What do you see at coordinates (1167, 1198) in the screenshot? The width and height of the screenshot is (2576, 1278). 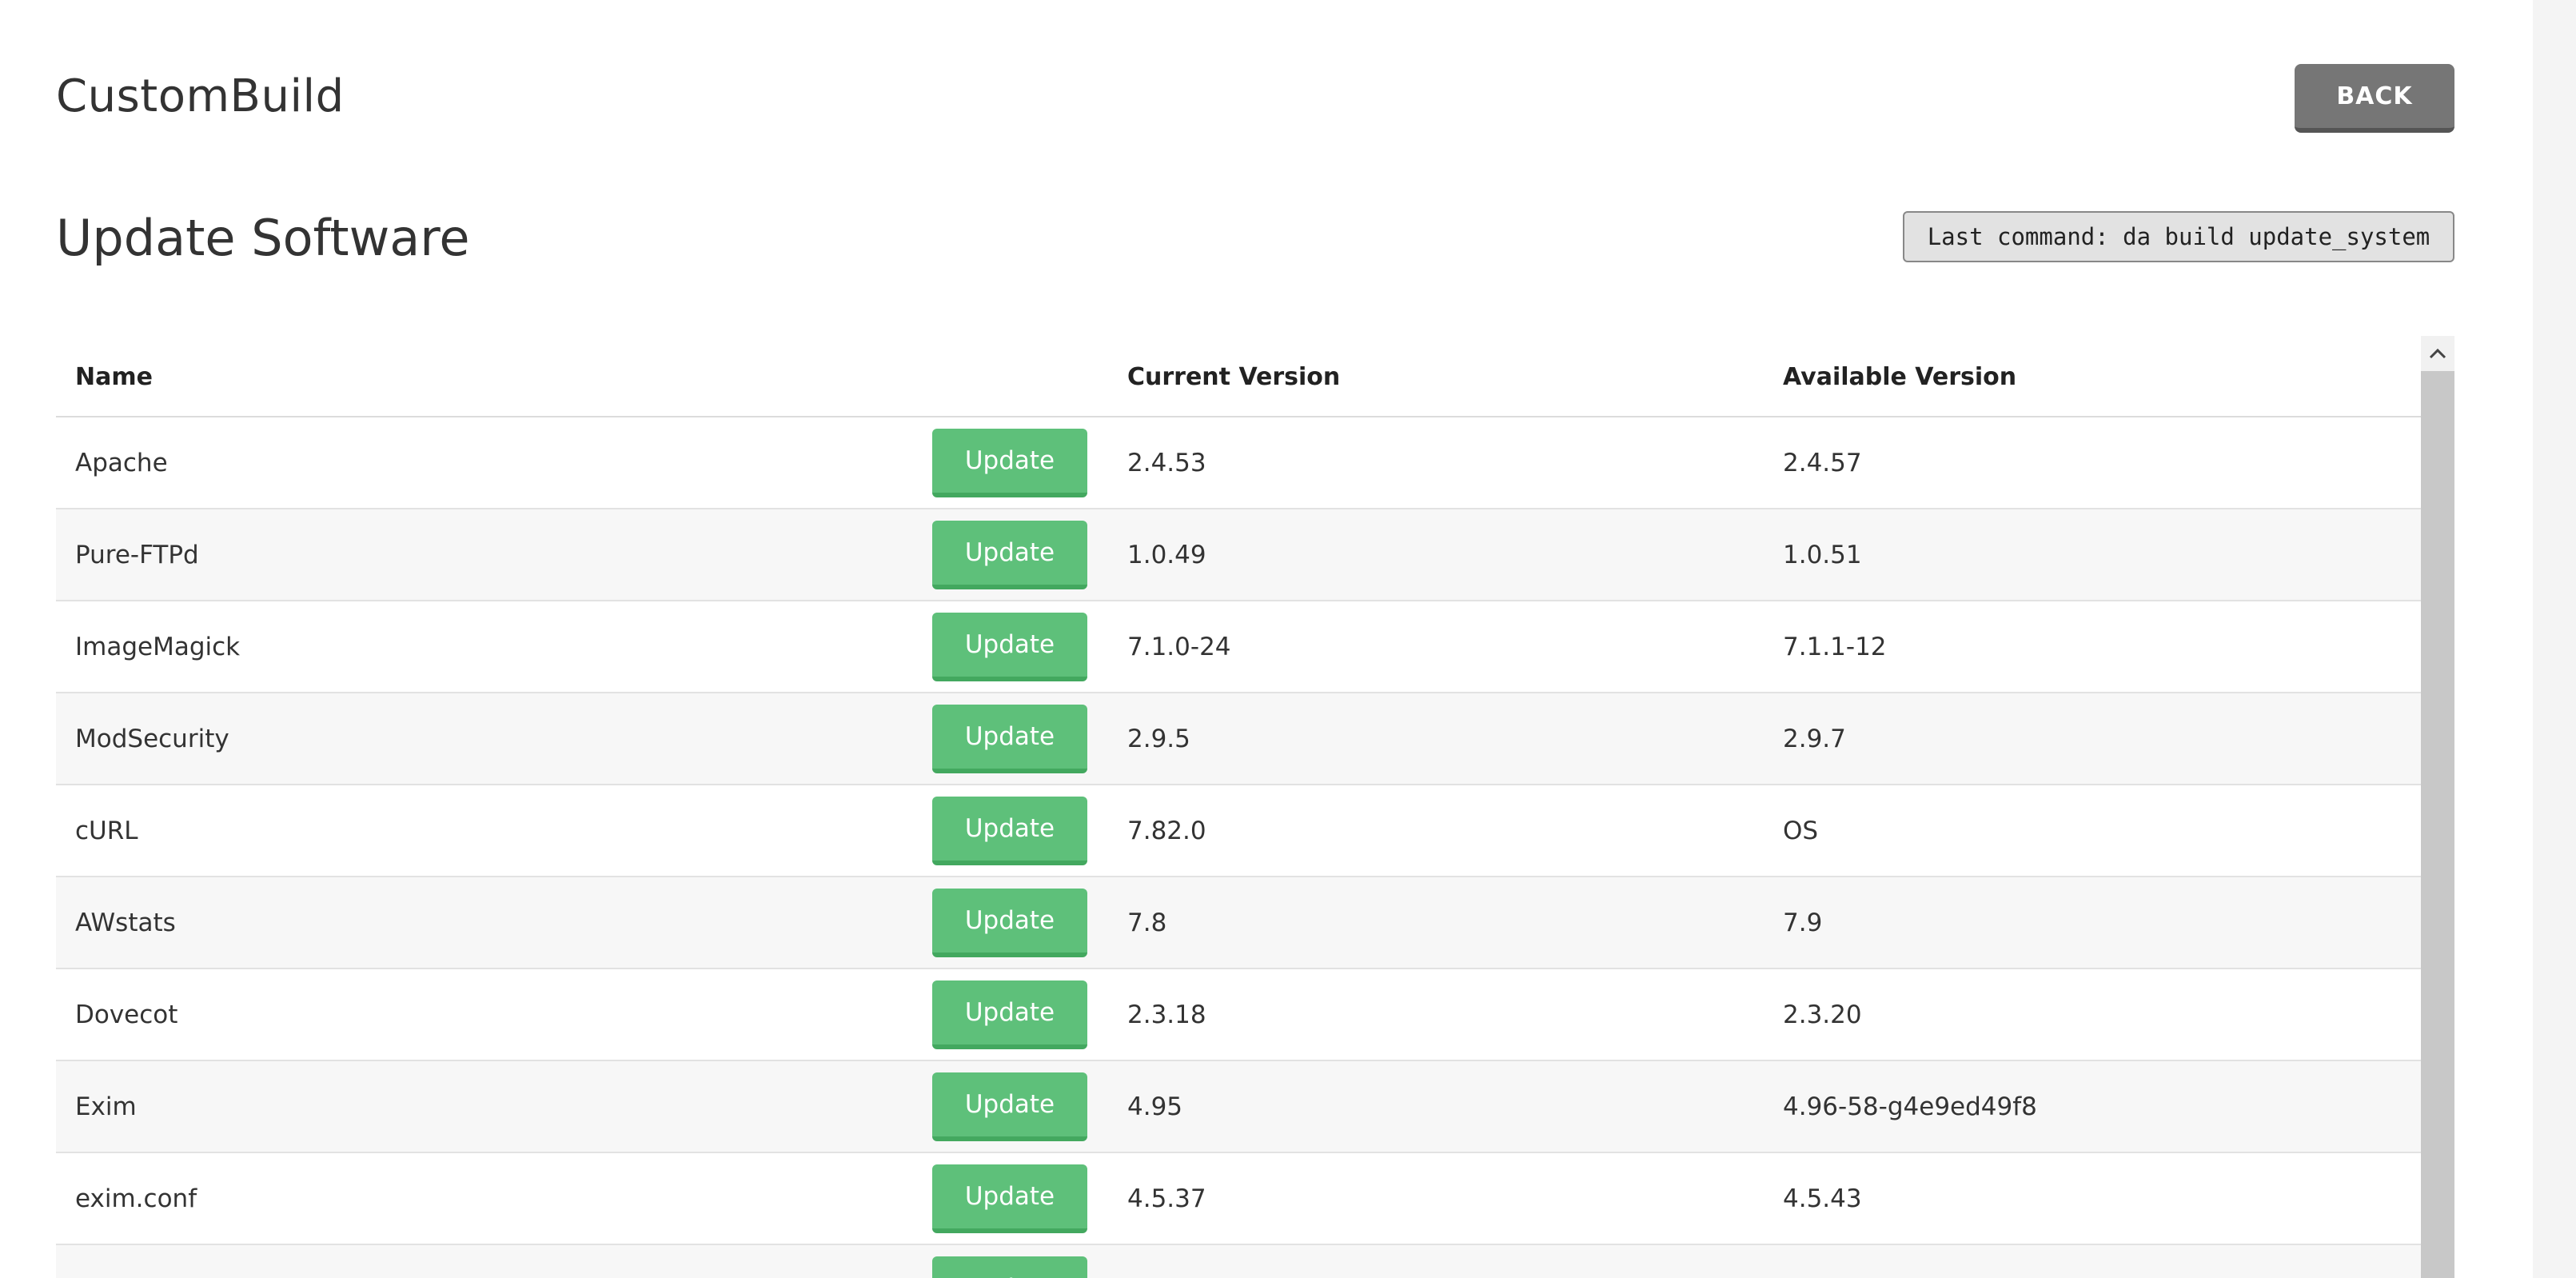 I see `current-version: 4.5.37` at bounding box center [1167, 1198].